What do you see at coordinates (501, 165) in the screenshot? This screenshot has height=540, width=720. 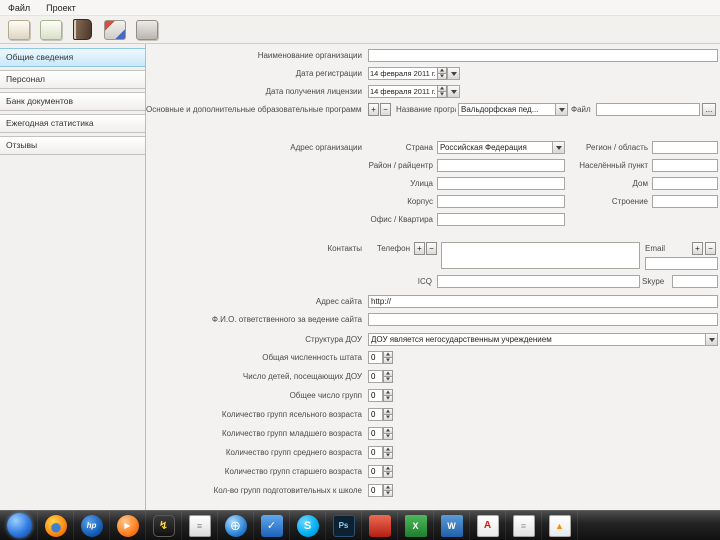 I see `district-input` at bounding box center [501, 165].